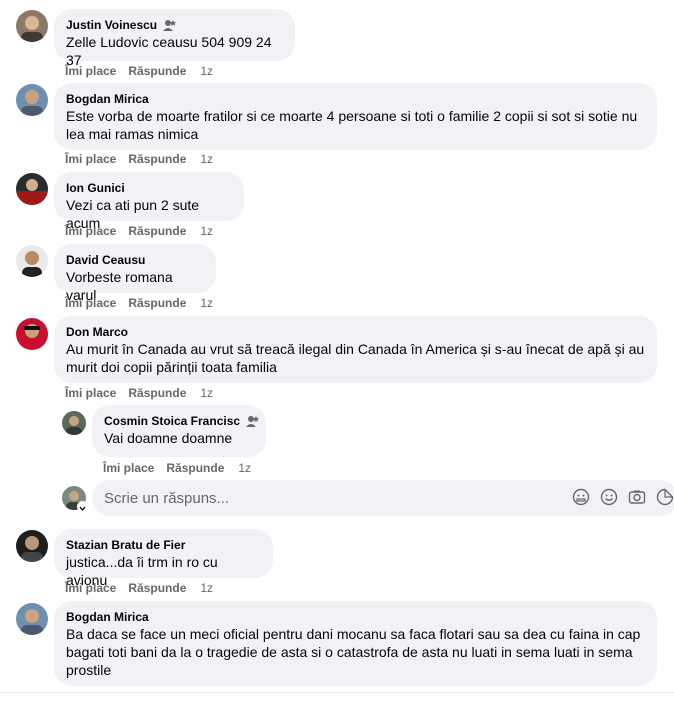 This screenshot has width=674, height=703. I want to click on reply-bubble: Cosmin Stoica Francisc Vai doamne doamne, so click(179, 431).